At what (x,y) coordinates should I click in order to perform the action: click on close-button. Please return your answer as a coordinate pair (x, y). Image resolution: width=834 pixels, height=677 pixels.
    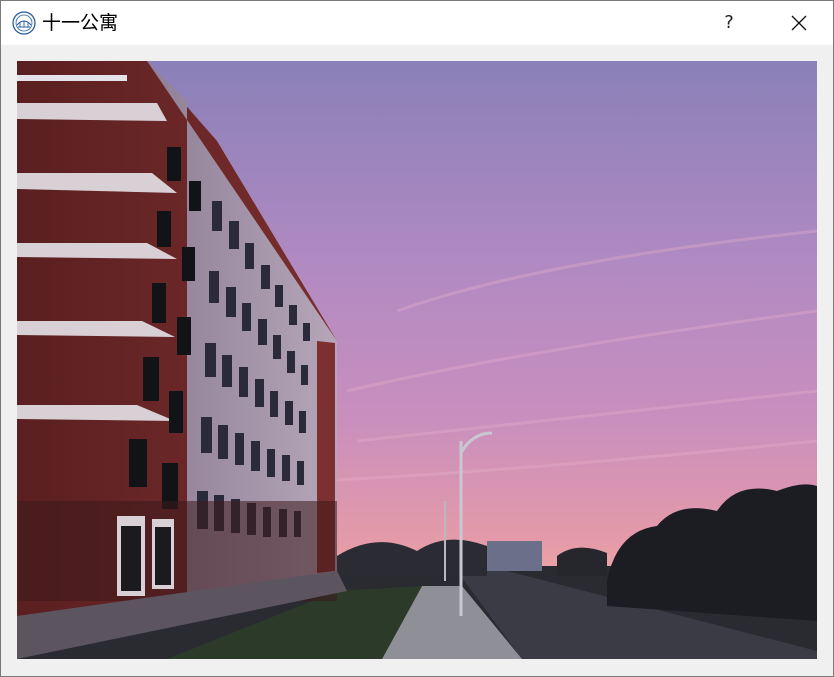
    Looking at the image, I should click on (799, 23).